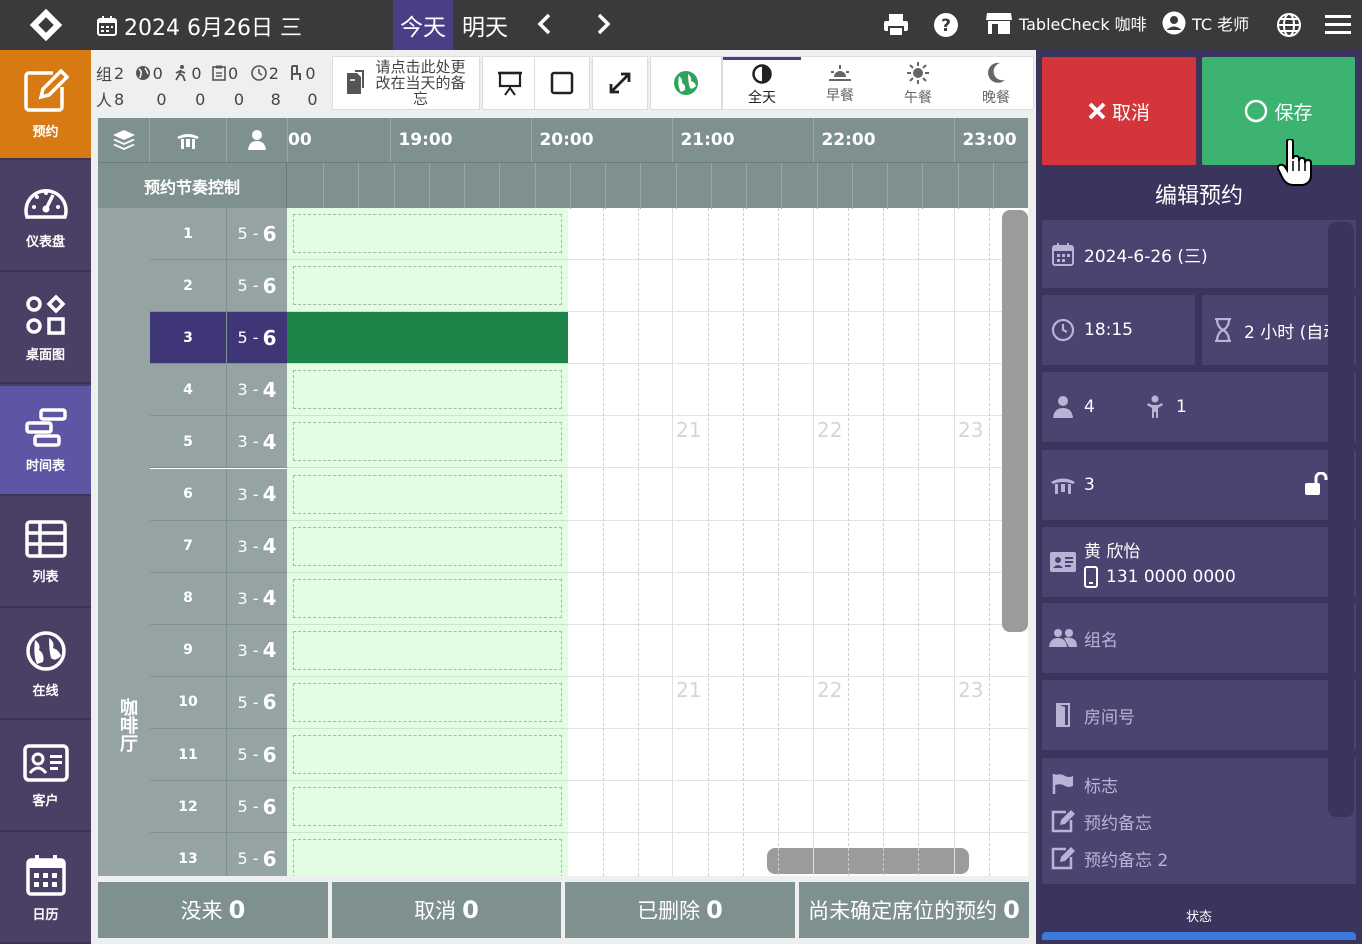 This screenshot has height=944, width=1362. I want to click on table-name: 1, so click(188, 234).